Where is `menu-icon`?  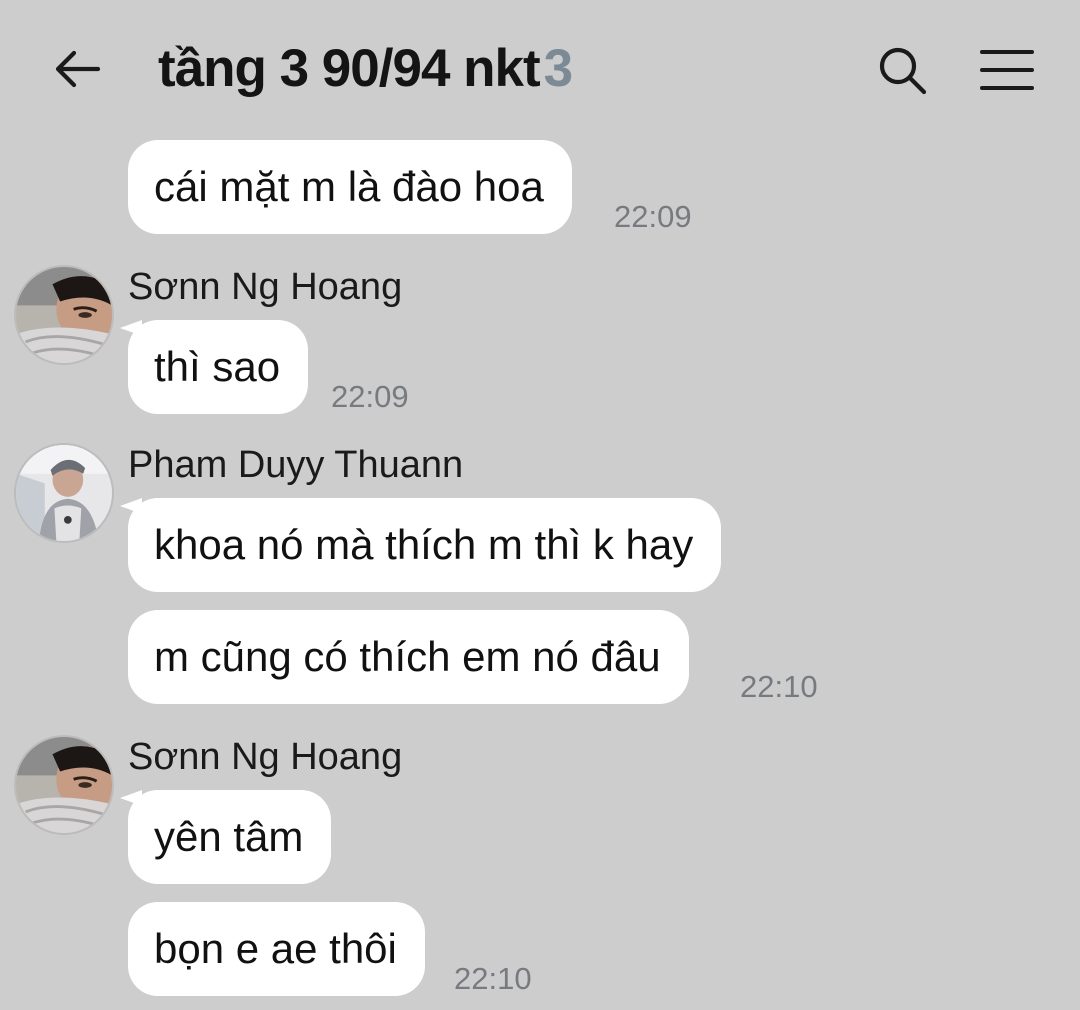
menu-icon is located at coordinates (1007, 70).